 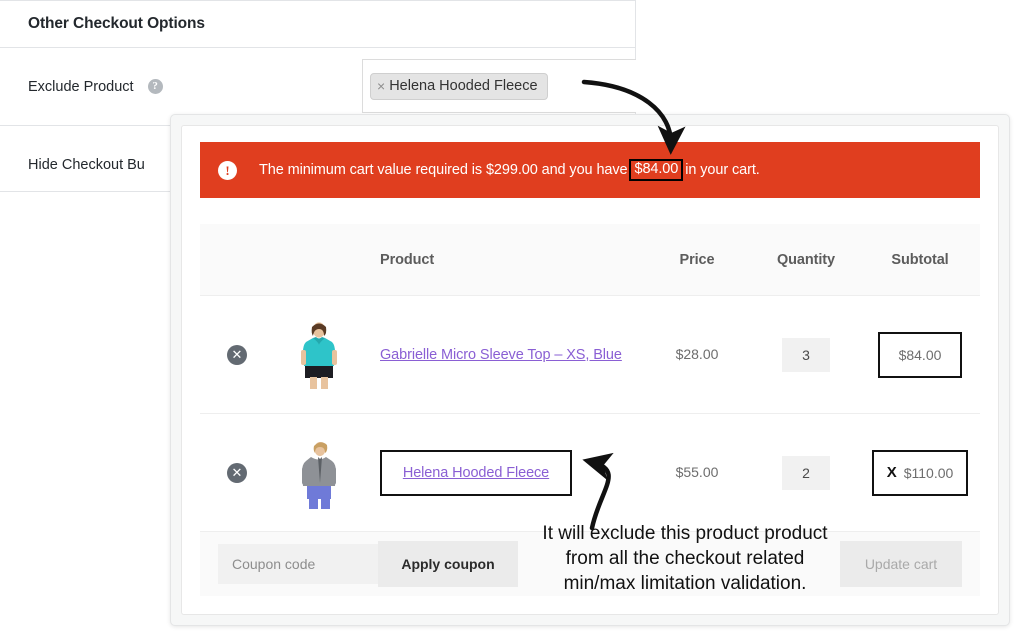 I want to click on product-subtotal-cell: $84.00, so click(x=920, y=354).